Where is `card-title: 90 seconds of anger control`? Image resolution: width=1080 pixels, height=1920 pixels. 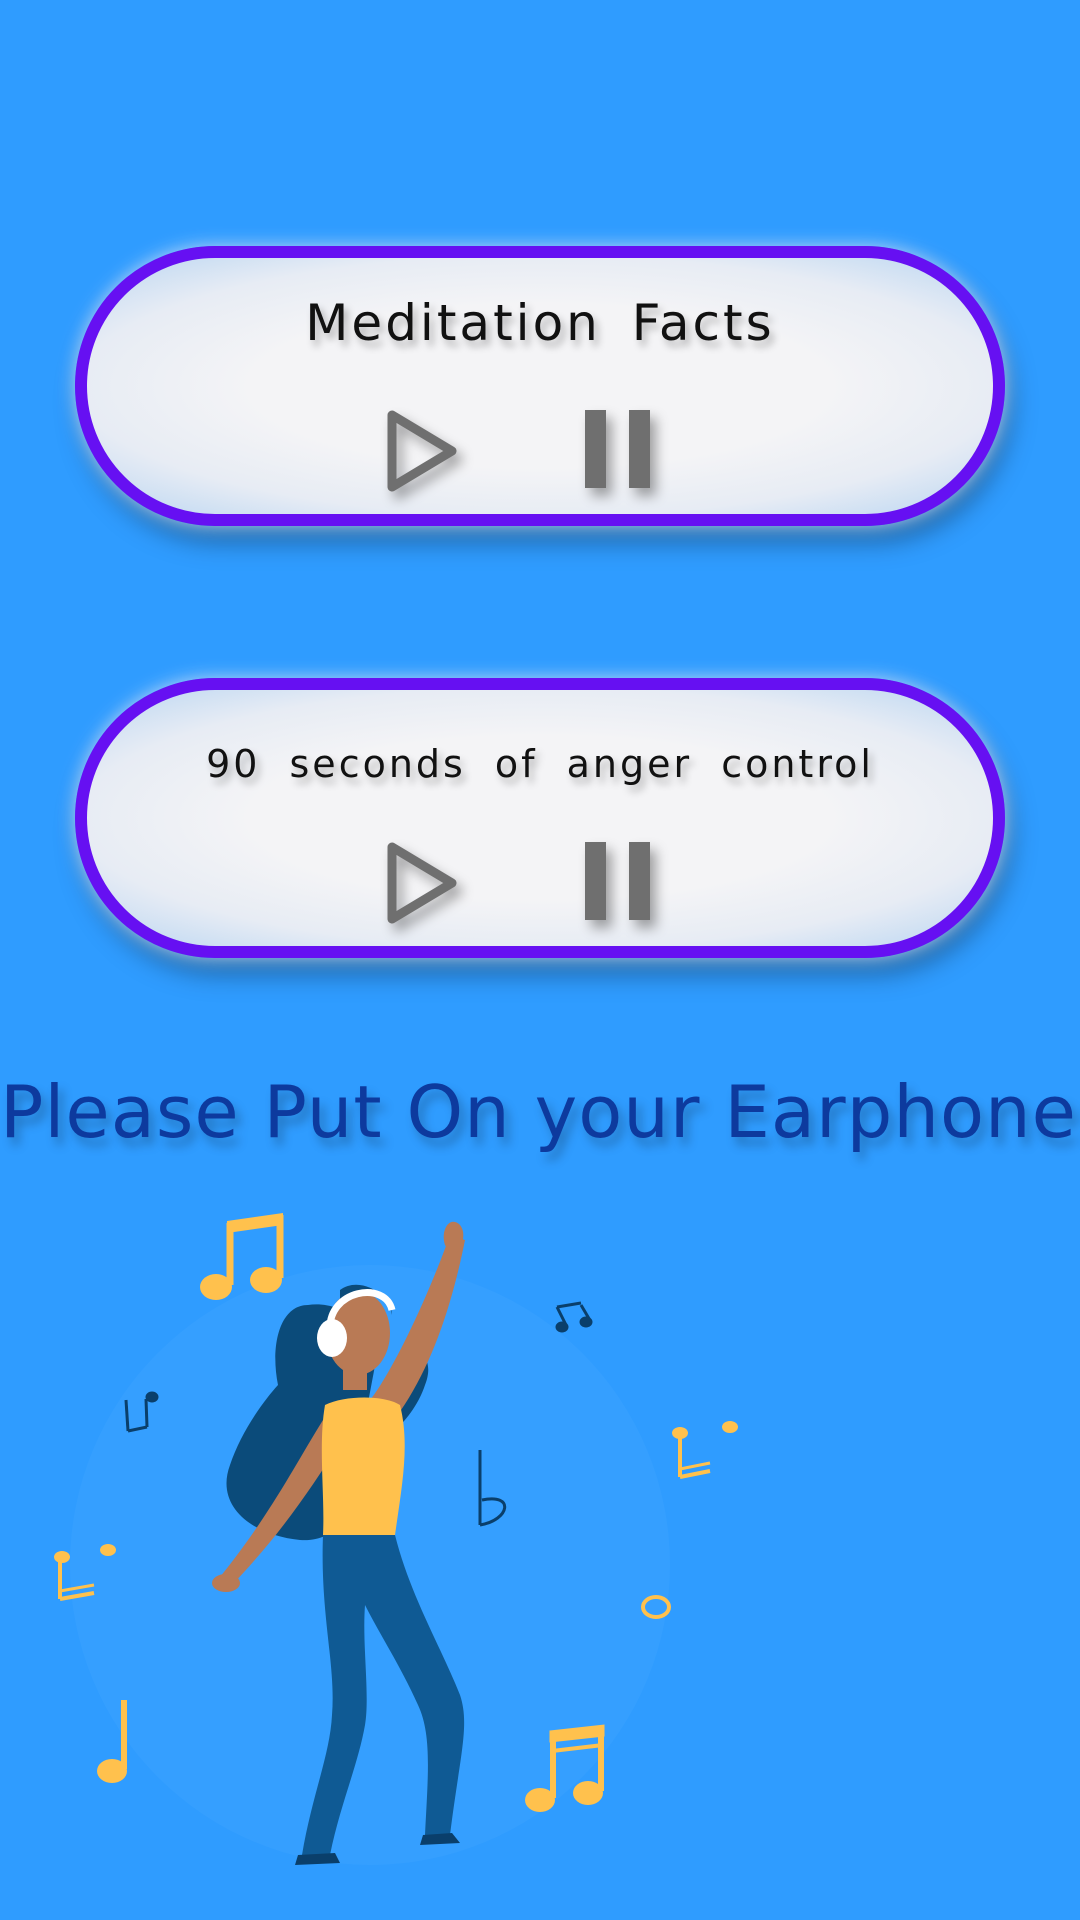
card-title: 90 seconds of anger control is located at coordinates (540, 764).